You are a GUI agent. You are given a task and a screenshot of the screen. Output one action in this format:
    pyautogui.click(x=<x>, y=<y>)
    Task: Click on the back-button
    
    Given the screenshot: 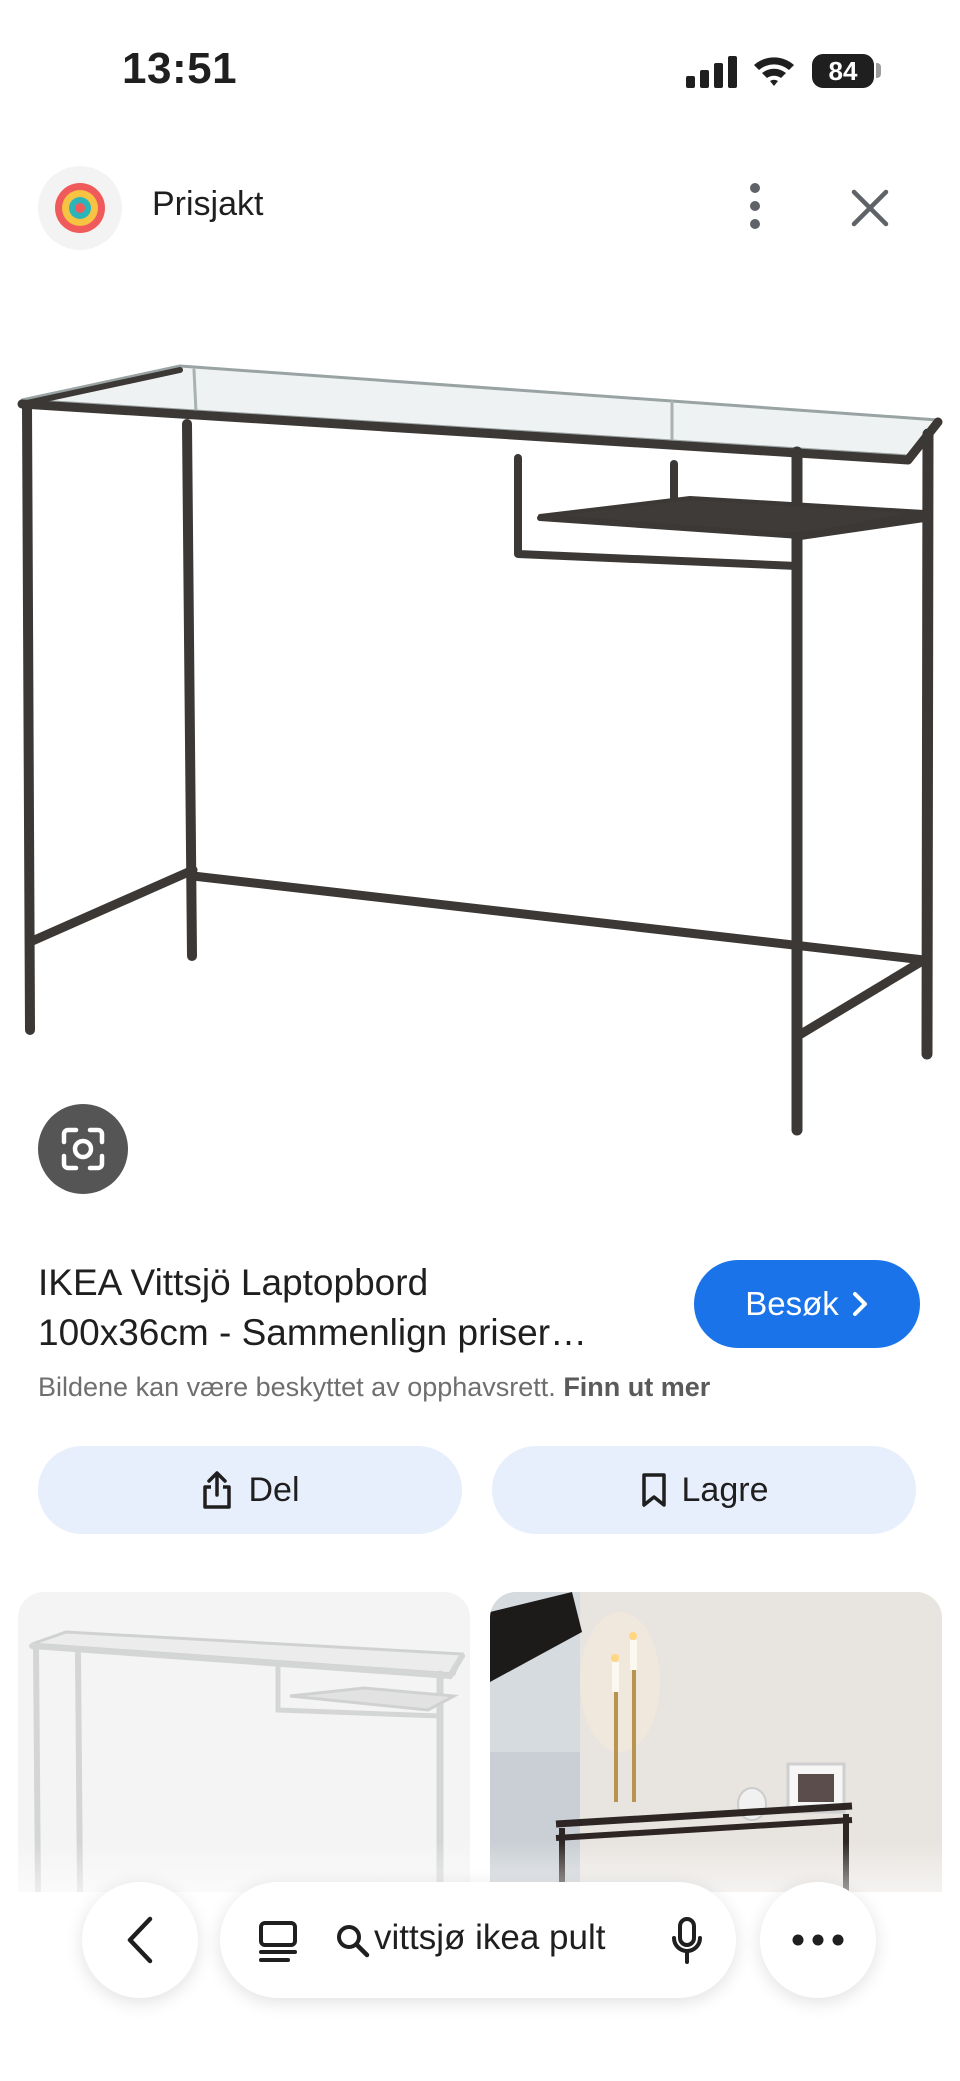 What is the action you would take?
    pyautogui.click(x=140, y=1940)
    